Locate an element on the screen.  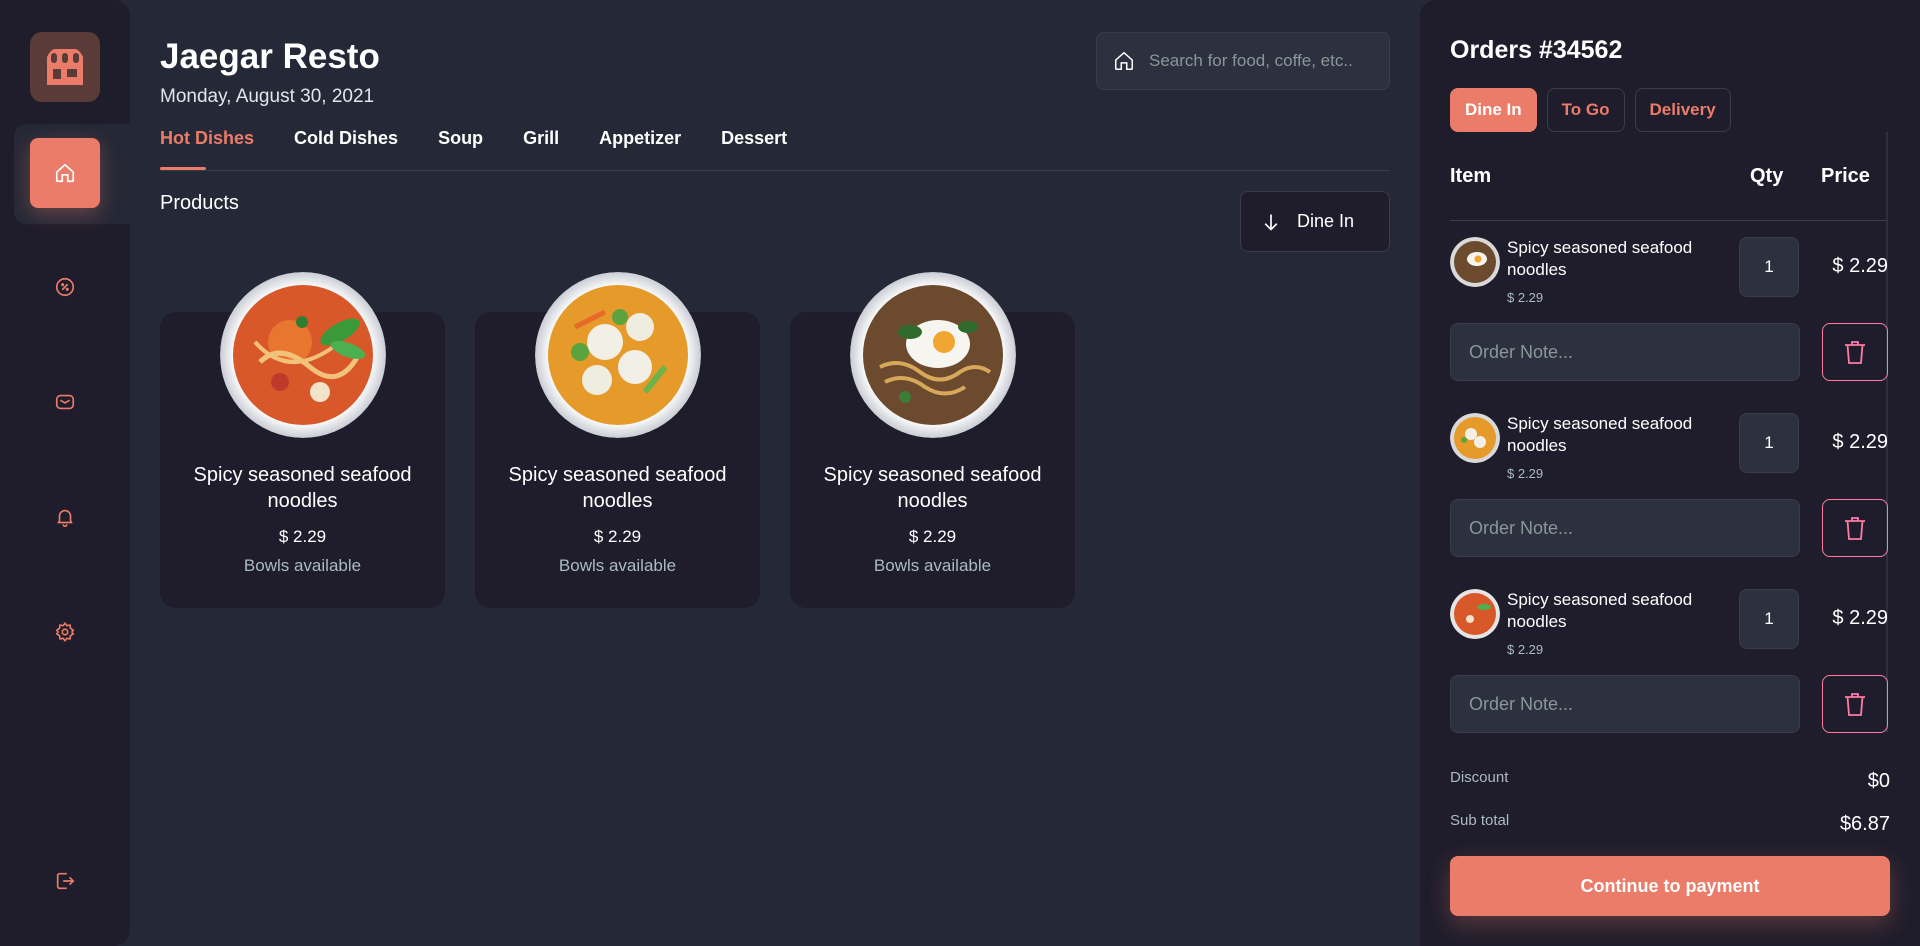
search-icon is located at coordinates (1124, 60).